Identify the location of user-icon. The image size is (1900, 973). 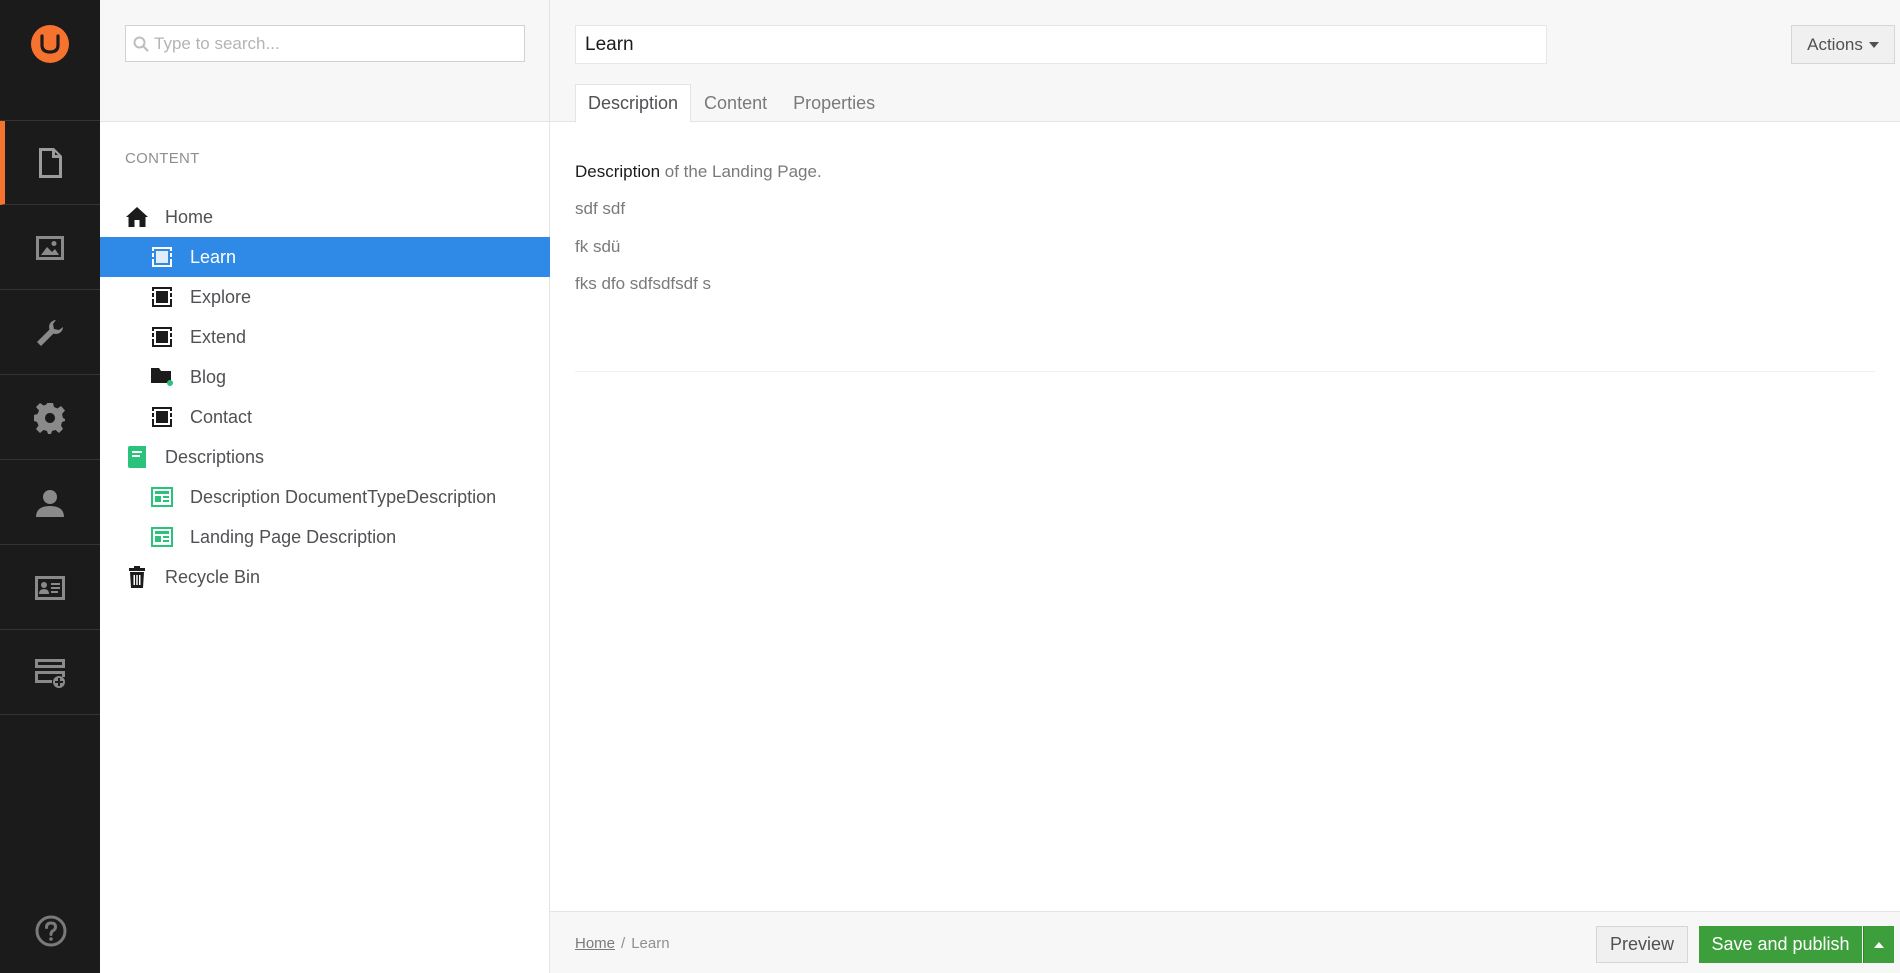
(50, 503).